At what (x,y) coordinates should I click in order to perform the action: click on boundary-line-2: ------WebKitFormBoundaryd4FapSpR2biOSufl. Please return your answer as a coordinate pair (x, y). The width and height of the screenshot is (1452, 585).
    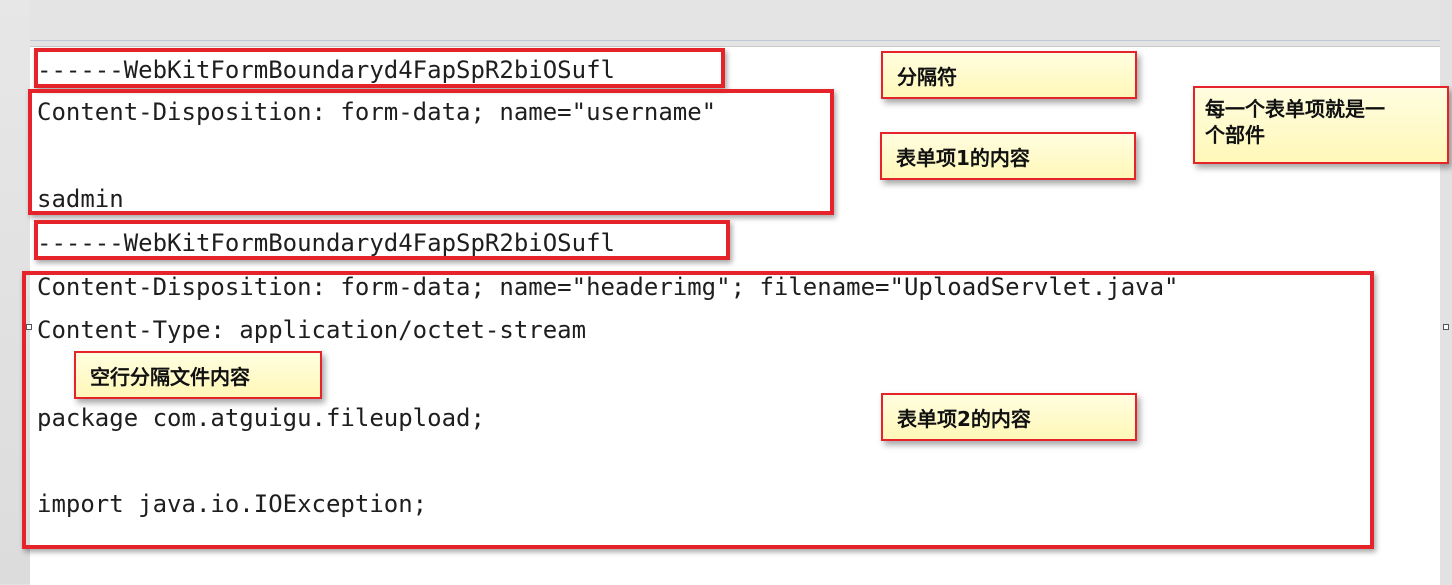
    Looking at the image, I should click on (326, 243).